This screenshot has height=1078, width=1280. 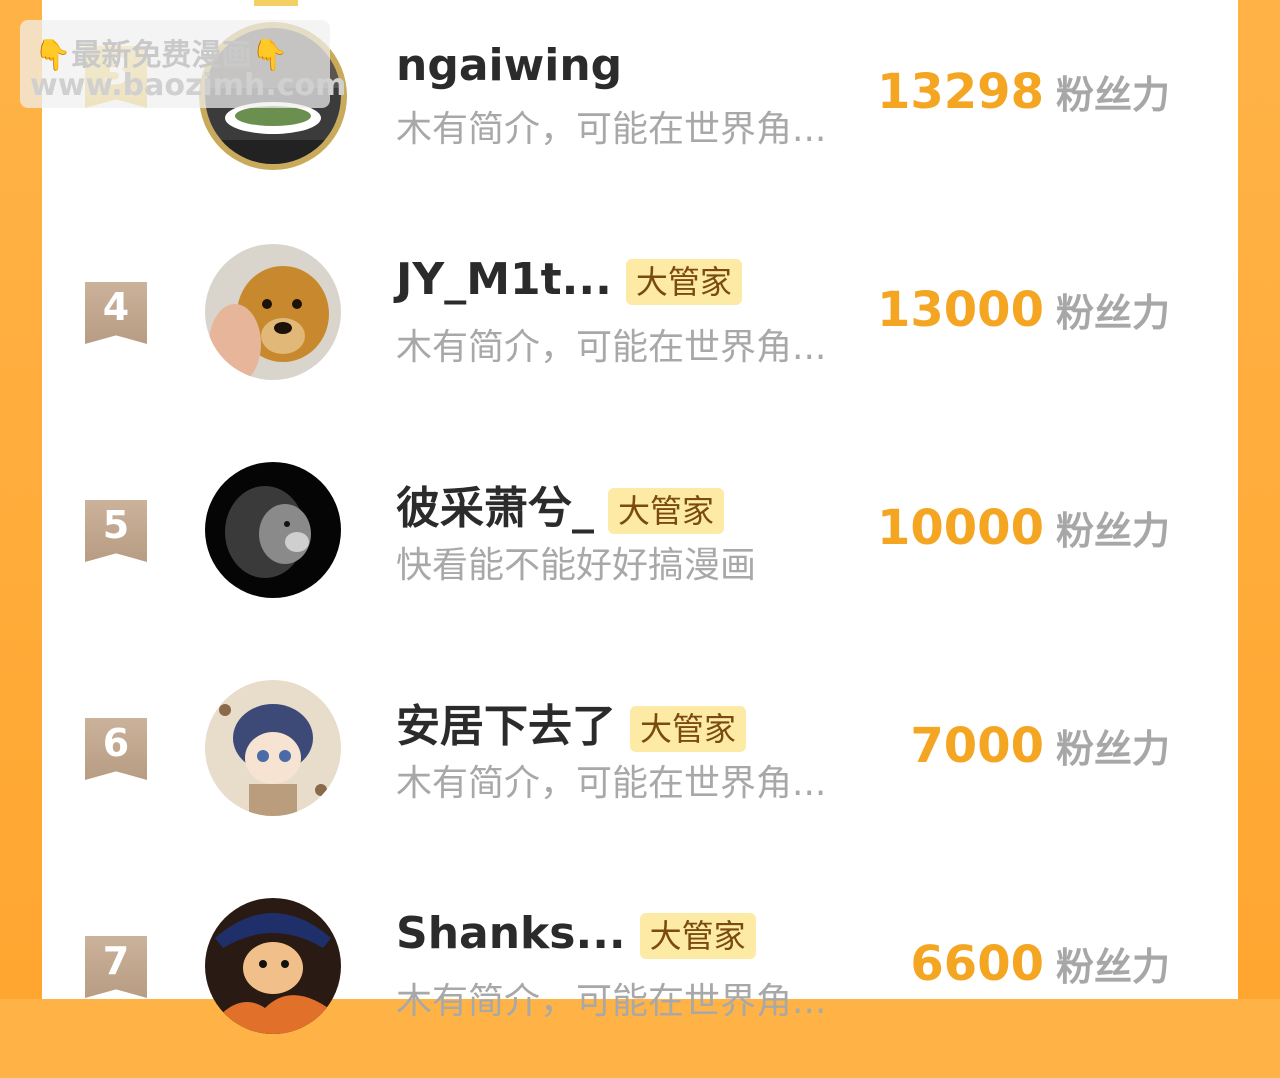 I want to click on fans-number: 13298, so click(x=960, y=92).